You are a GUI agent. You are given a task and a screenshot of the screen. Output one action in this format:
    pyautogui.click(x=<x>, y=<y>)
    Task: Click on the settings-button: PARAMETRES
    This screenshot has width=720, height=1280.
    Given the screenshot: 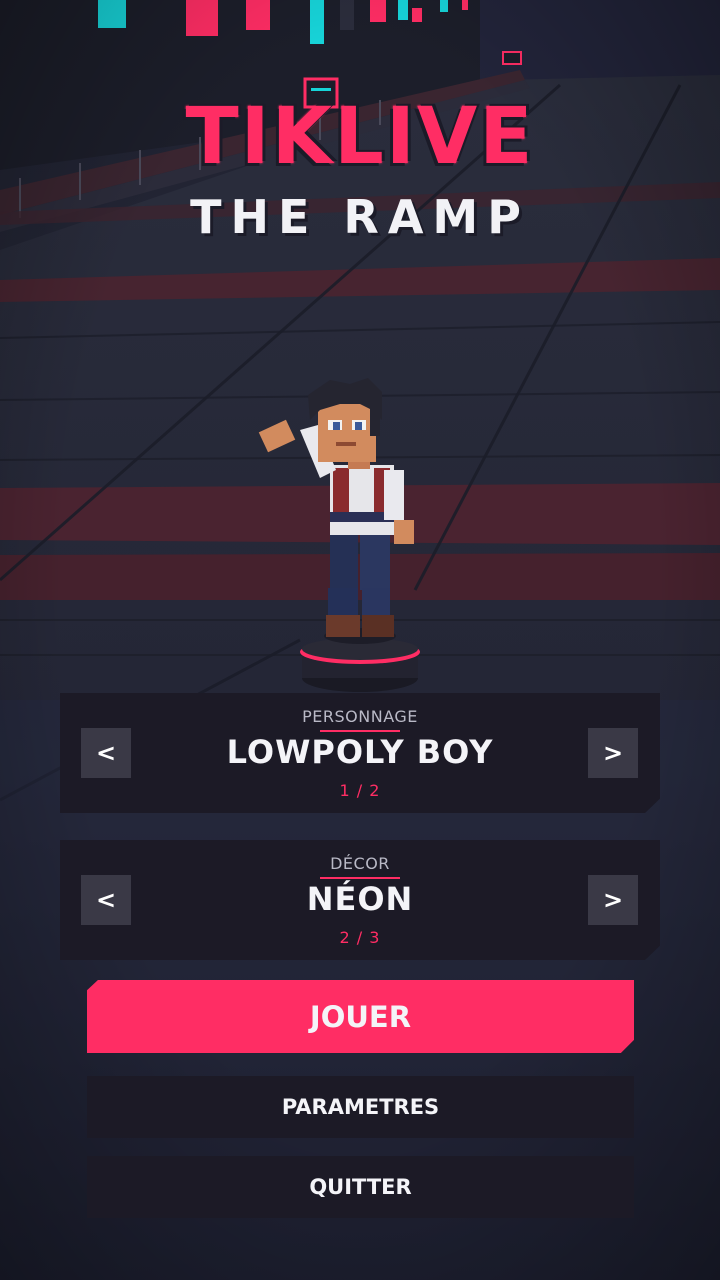 What is the action you would take?
    pyautogui.click(x=360, y=1107)
    